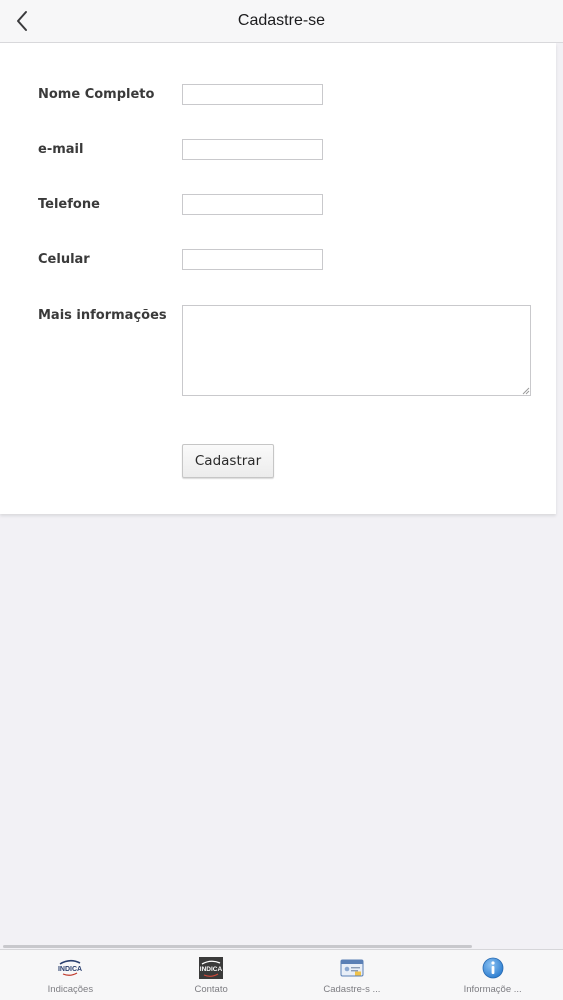 The image size is (563, 1000). I want to click on more-info-label: Mais informações, so click(102, 315).